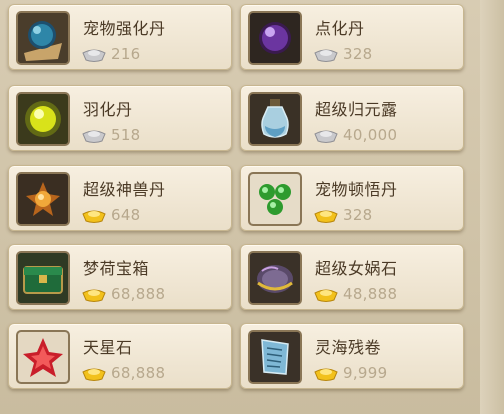  I want to click on shop-item-card: 羽化丹 518, so click(120, 118).